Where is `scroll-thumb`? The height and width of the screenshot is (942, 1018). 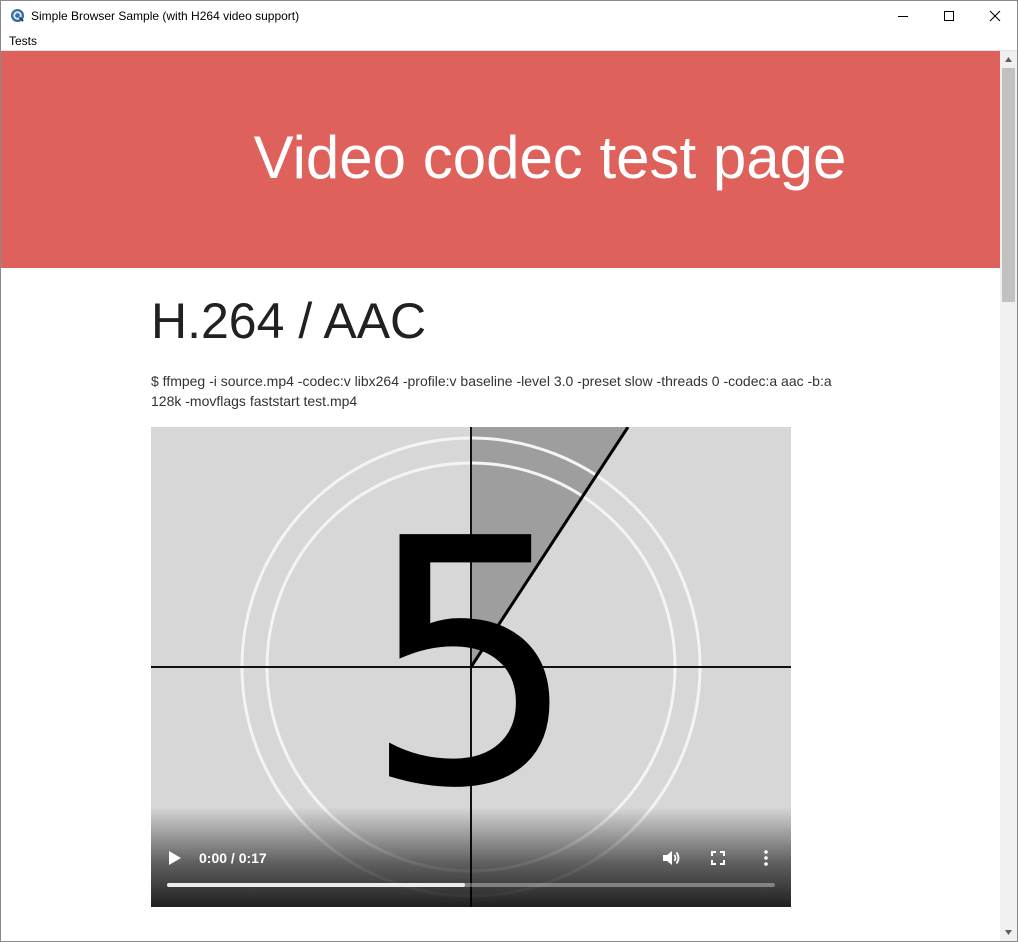 scroll-thumb is located at coordinates (1008, 185).